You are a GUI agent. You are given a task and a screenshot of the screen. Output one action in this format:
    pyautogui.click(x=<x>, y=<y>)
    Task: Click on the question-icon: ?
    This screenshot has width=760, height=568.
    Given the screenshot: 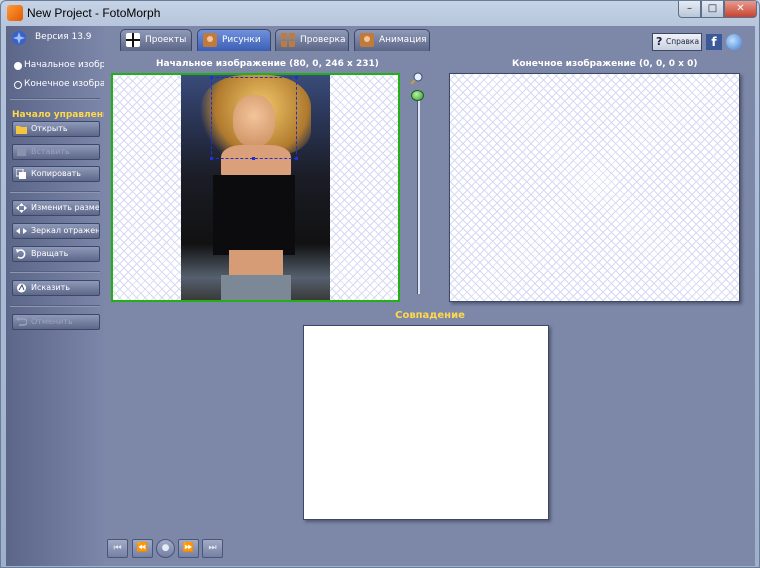 What is the action you would take?
    pyautogui.click(x=659, y=41)
    